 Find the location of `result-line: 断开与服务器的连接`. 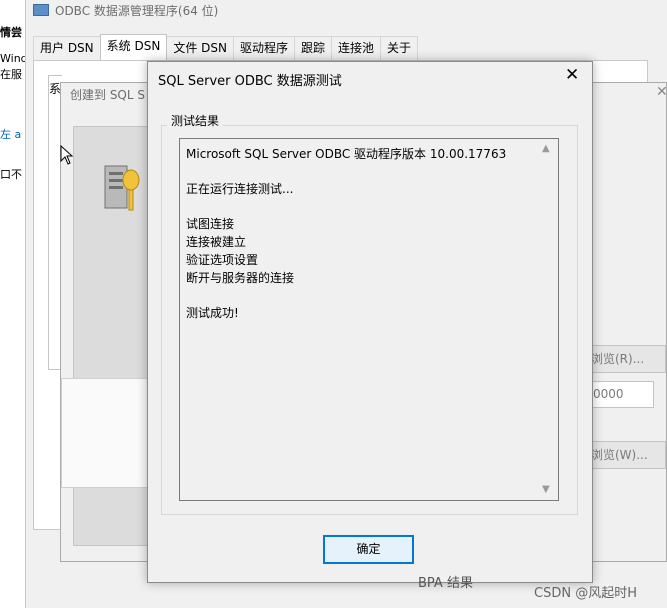

result-line: 断开与服务器的连接 is located at coordinates (240, 278).